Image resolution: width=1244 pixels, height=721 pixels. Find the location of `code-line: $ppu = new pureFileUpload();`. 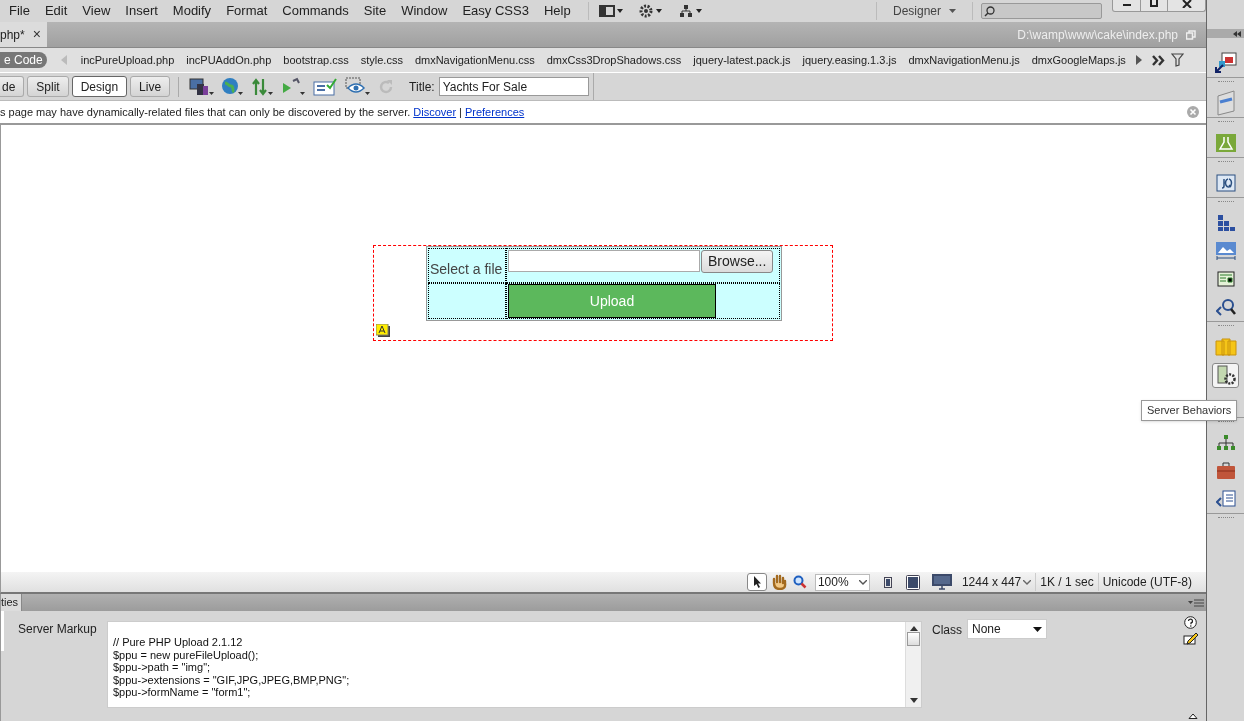

code-line: $ppu = new pureFileUpload(); is located at coordinates (186, 654).